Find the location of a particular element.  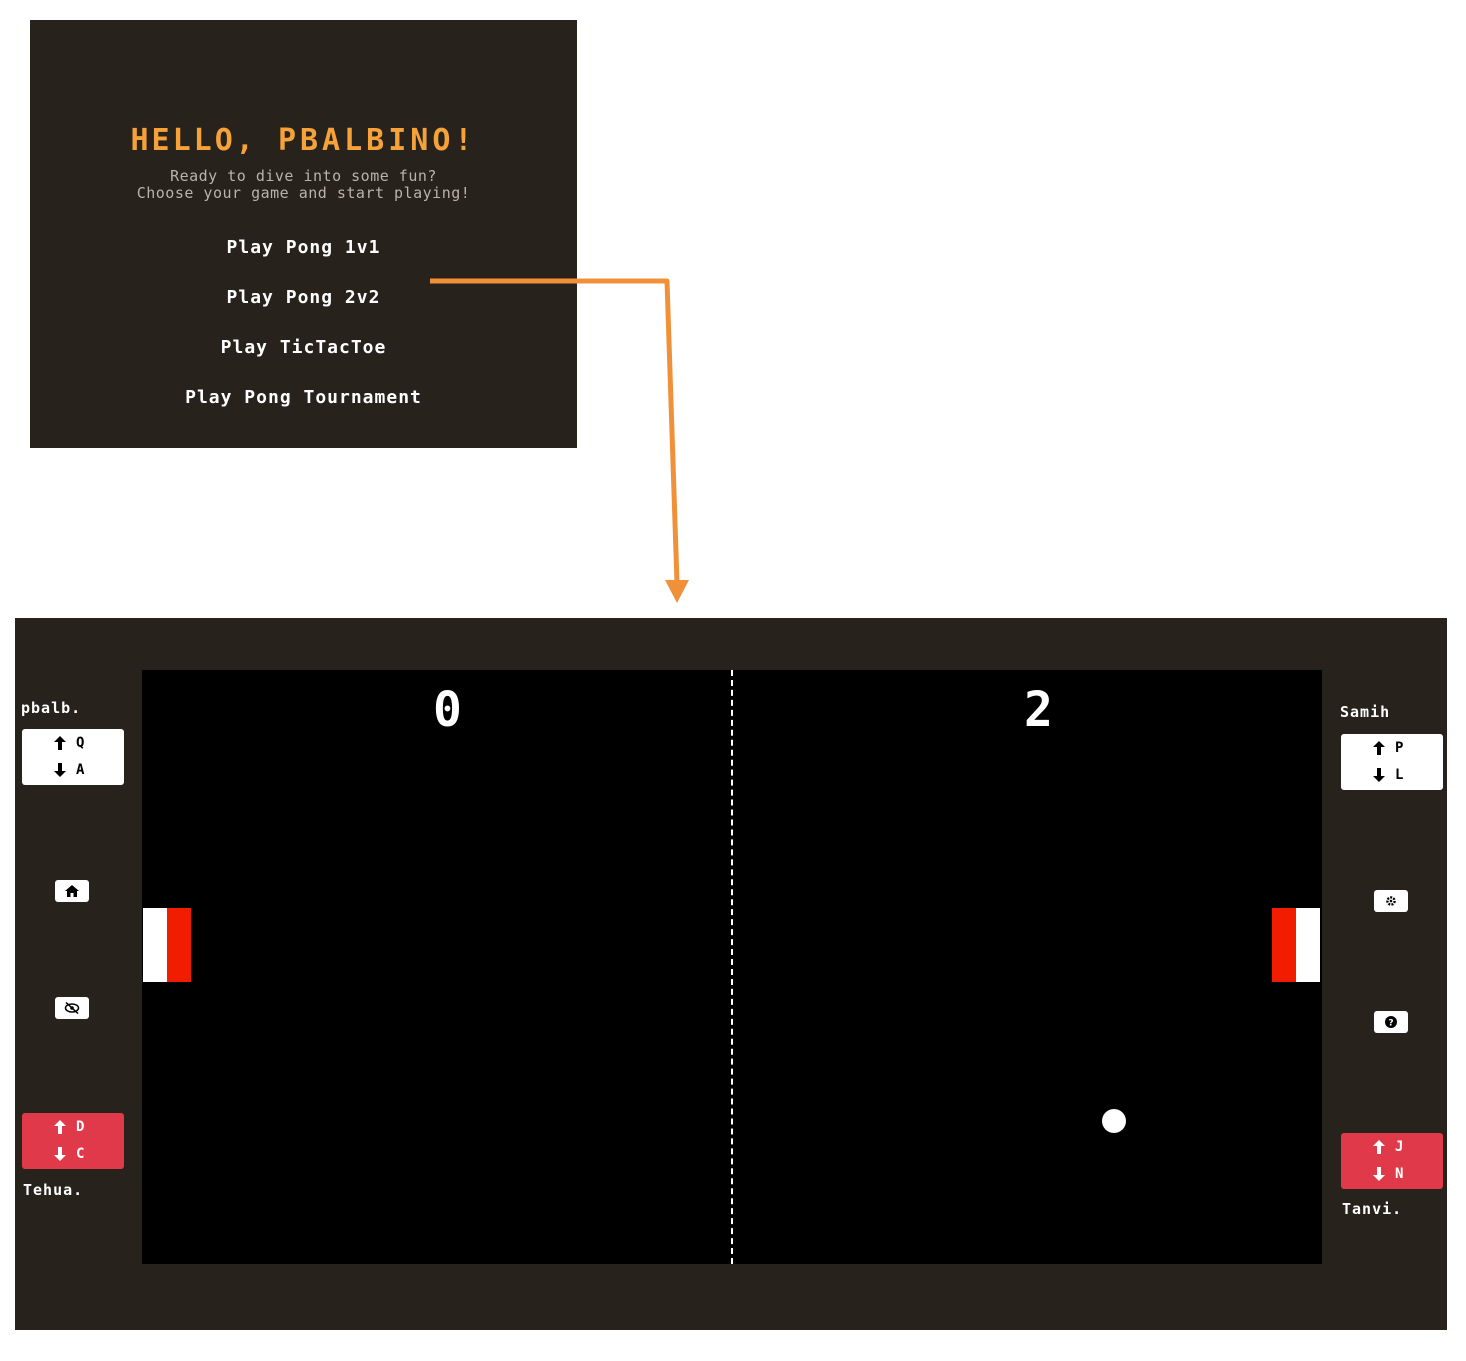

player-name-bottom-left: Tehua. is located at coordinates (53, 1190).